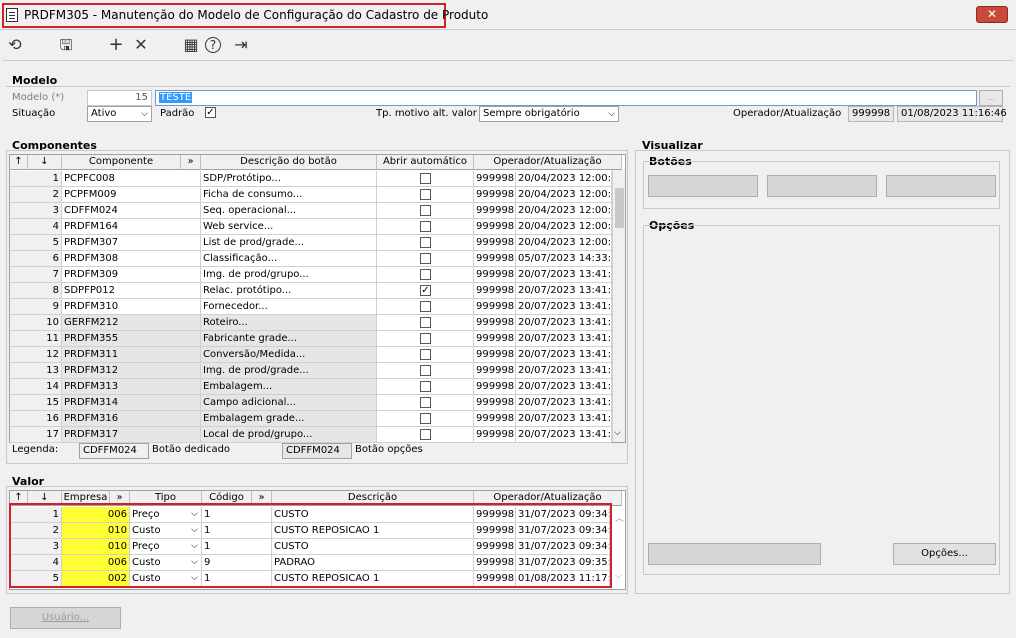 This screenshot has height=638, width=1016. I want to click on componente-code: GERFM212, so click(131, 323).